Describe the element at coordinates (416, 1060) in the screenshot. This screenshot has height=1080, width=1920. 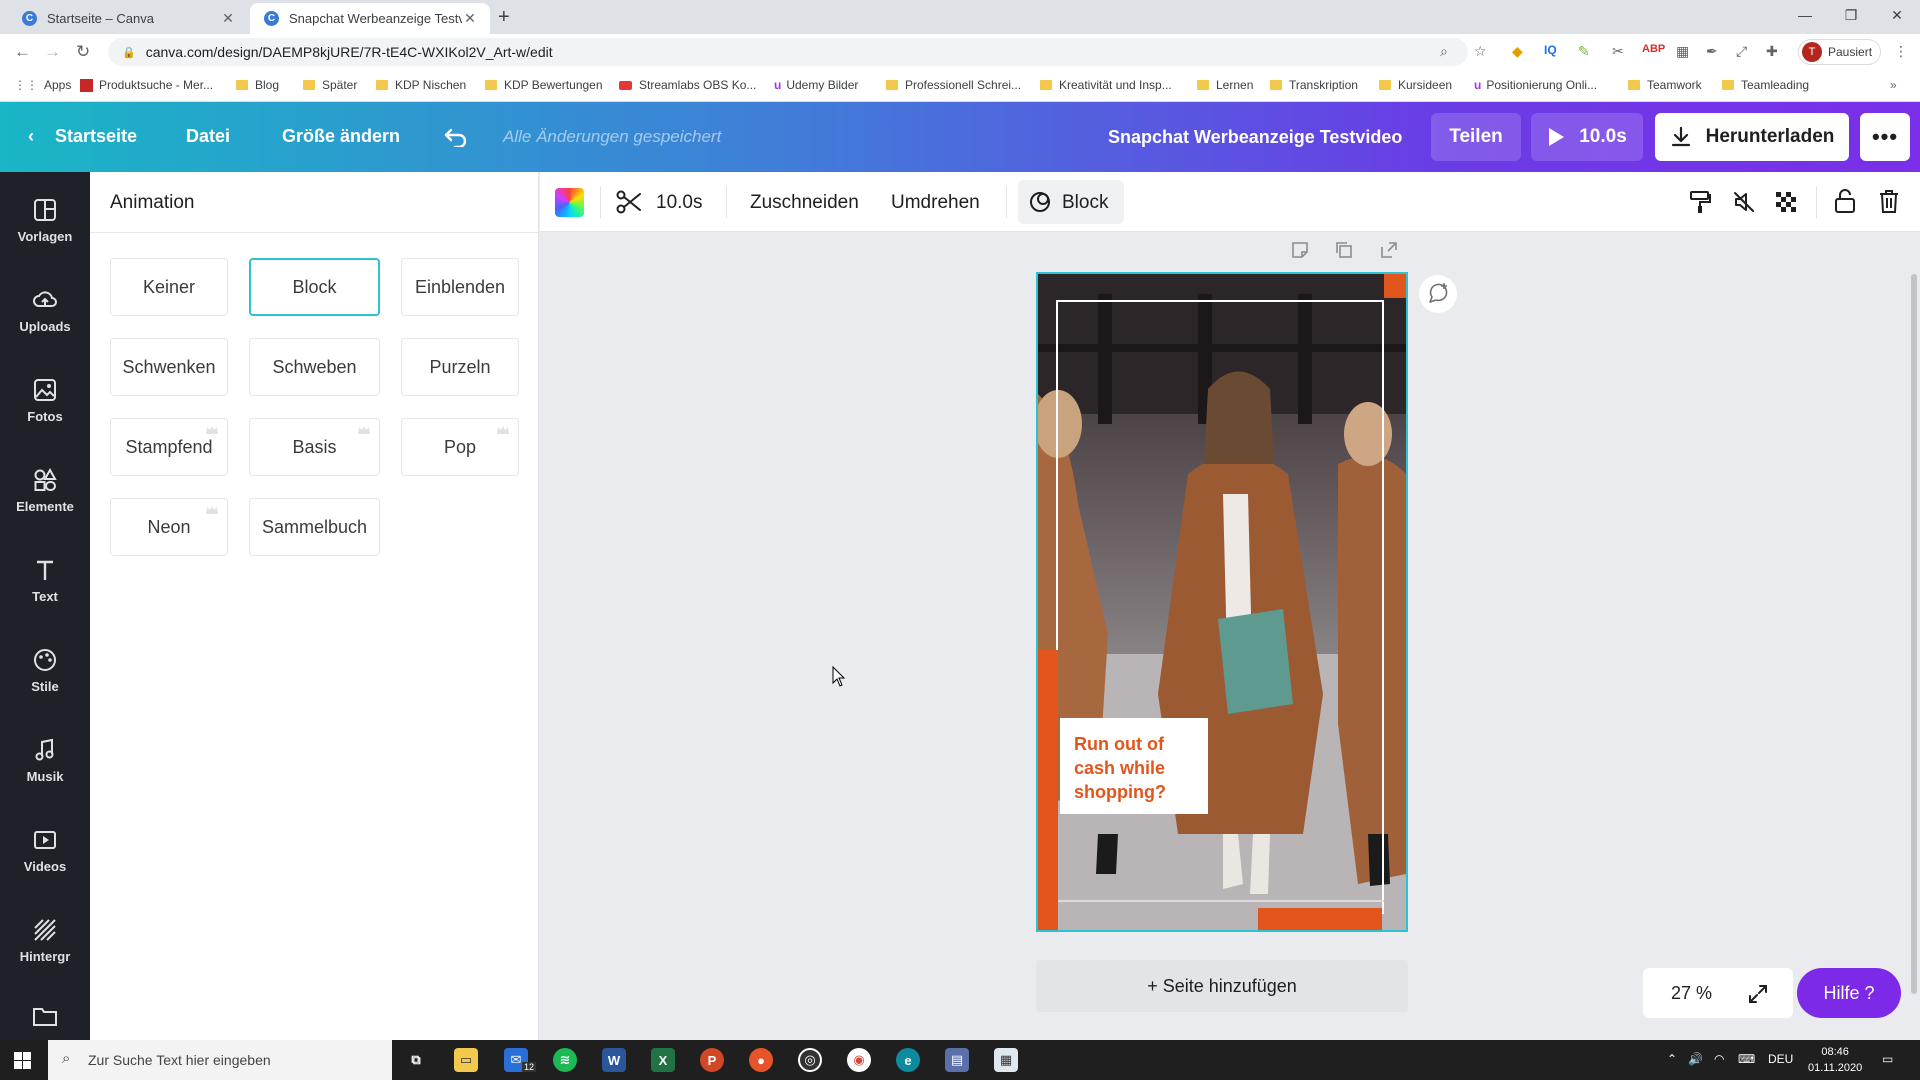
I see `task-view-icon: ⧉` at that location.